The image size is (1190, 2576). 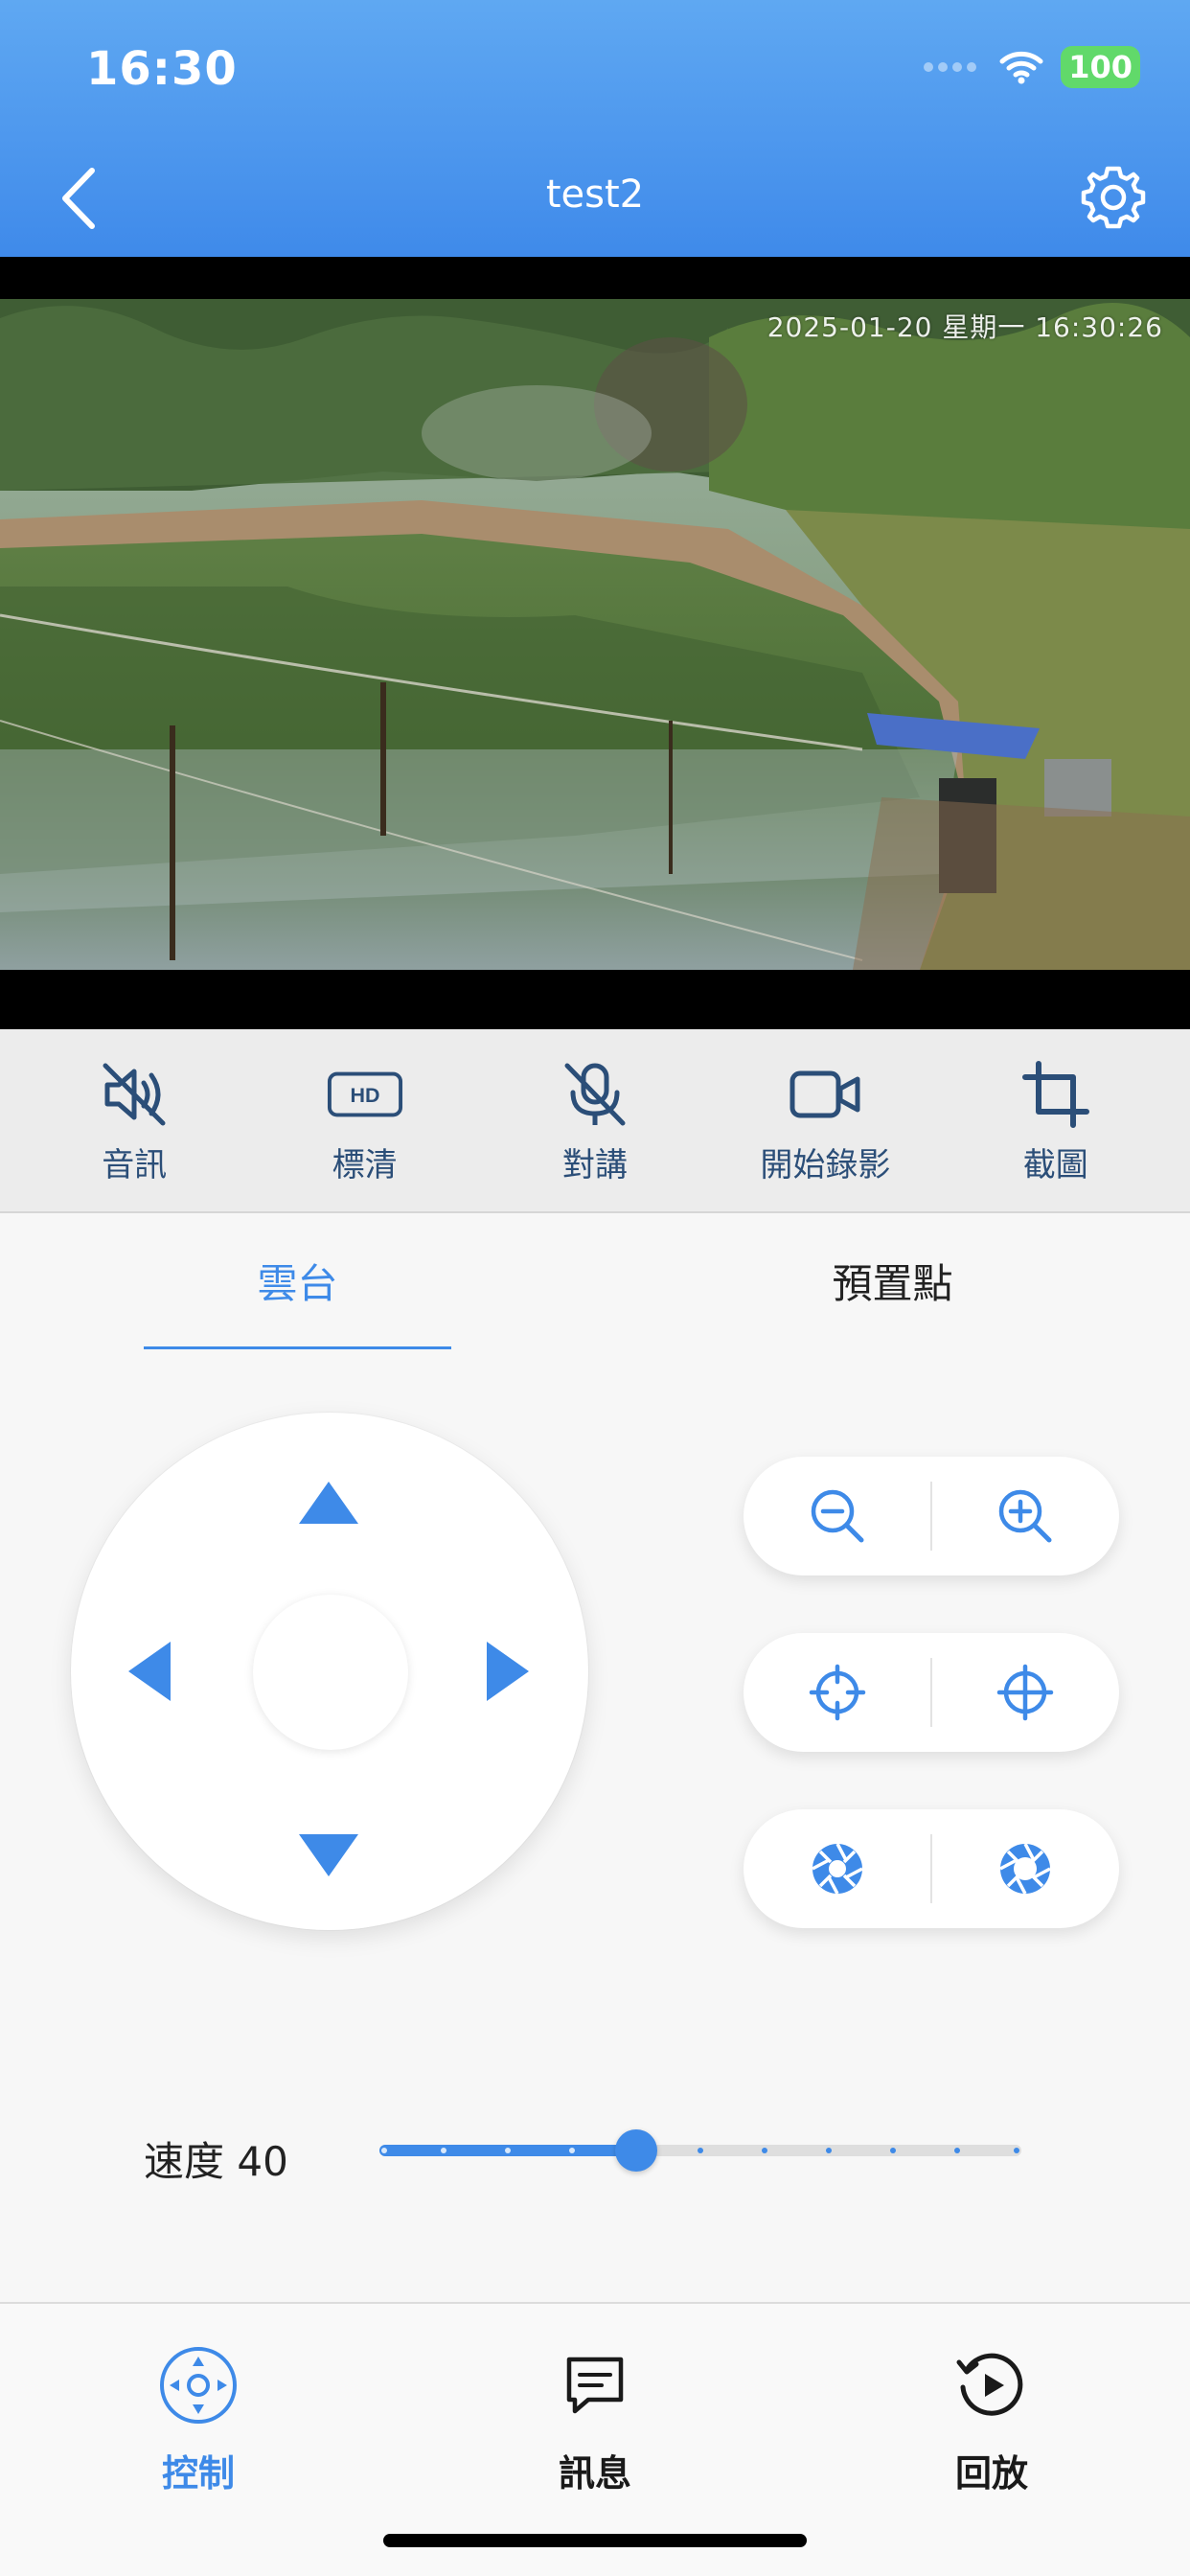 I want to click on wifi-icon, so click(x=1021, y=67).